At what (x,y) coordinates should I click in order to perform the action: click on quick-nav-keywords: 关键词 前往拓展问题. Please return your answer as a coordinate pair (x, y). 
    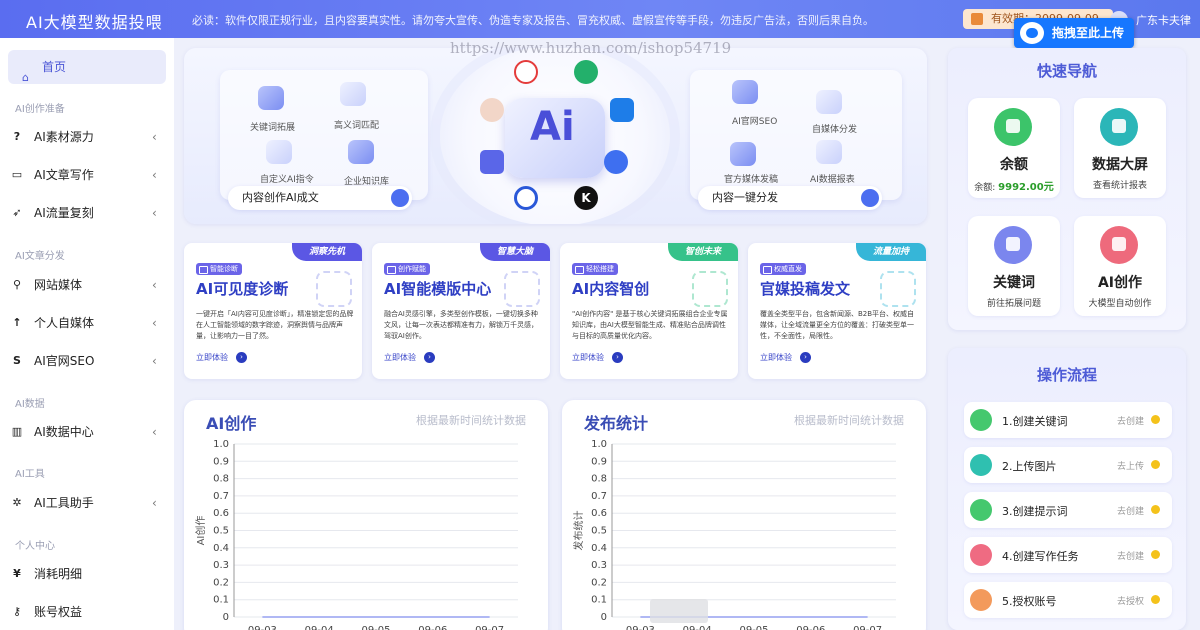
    Looking at the image, I should click on (1014, 266).